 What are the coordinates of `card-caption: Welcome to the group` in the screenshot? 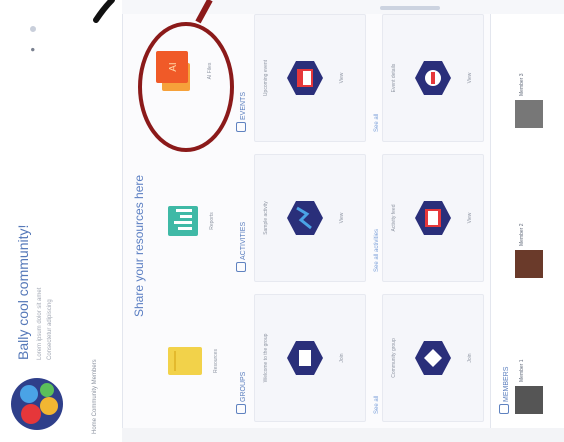 It's located at (266, 358).